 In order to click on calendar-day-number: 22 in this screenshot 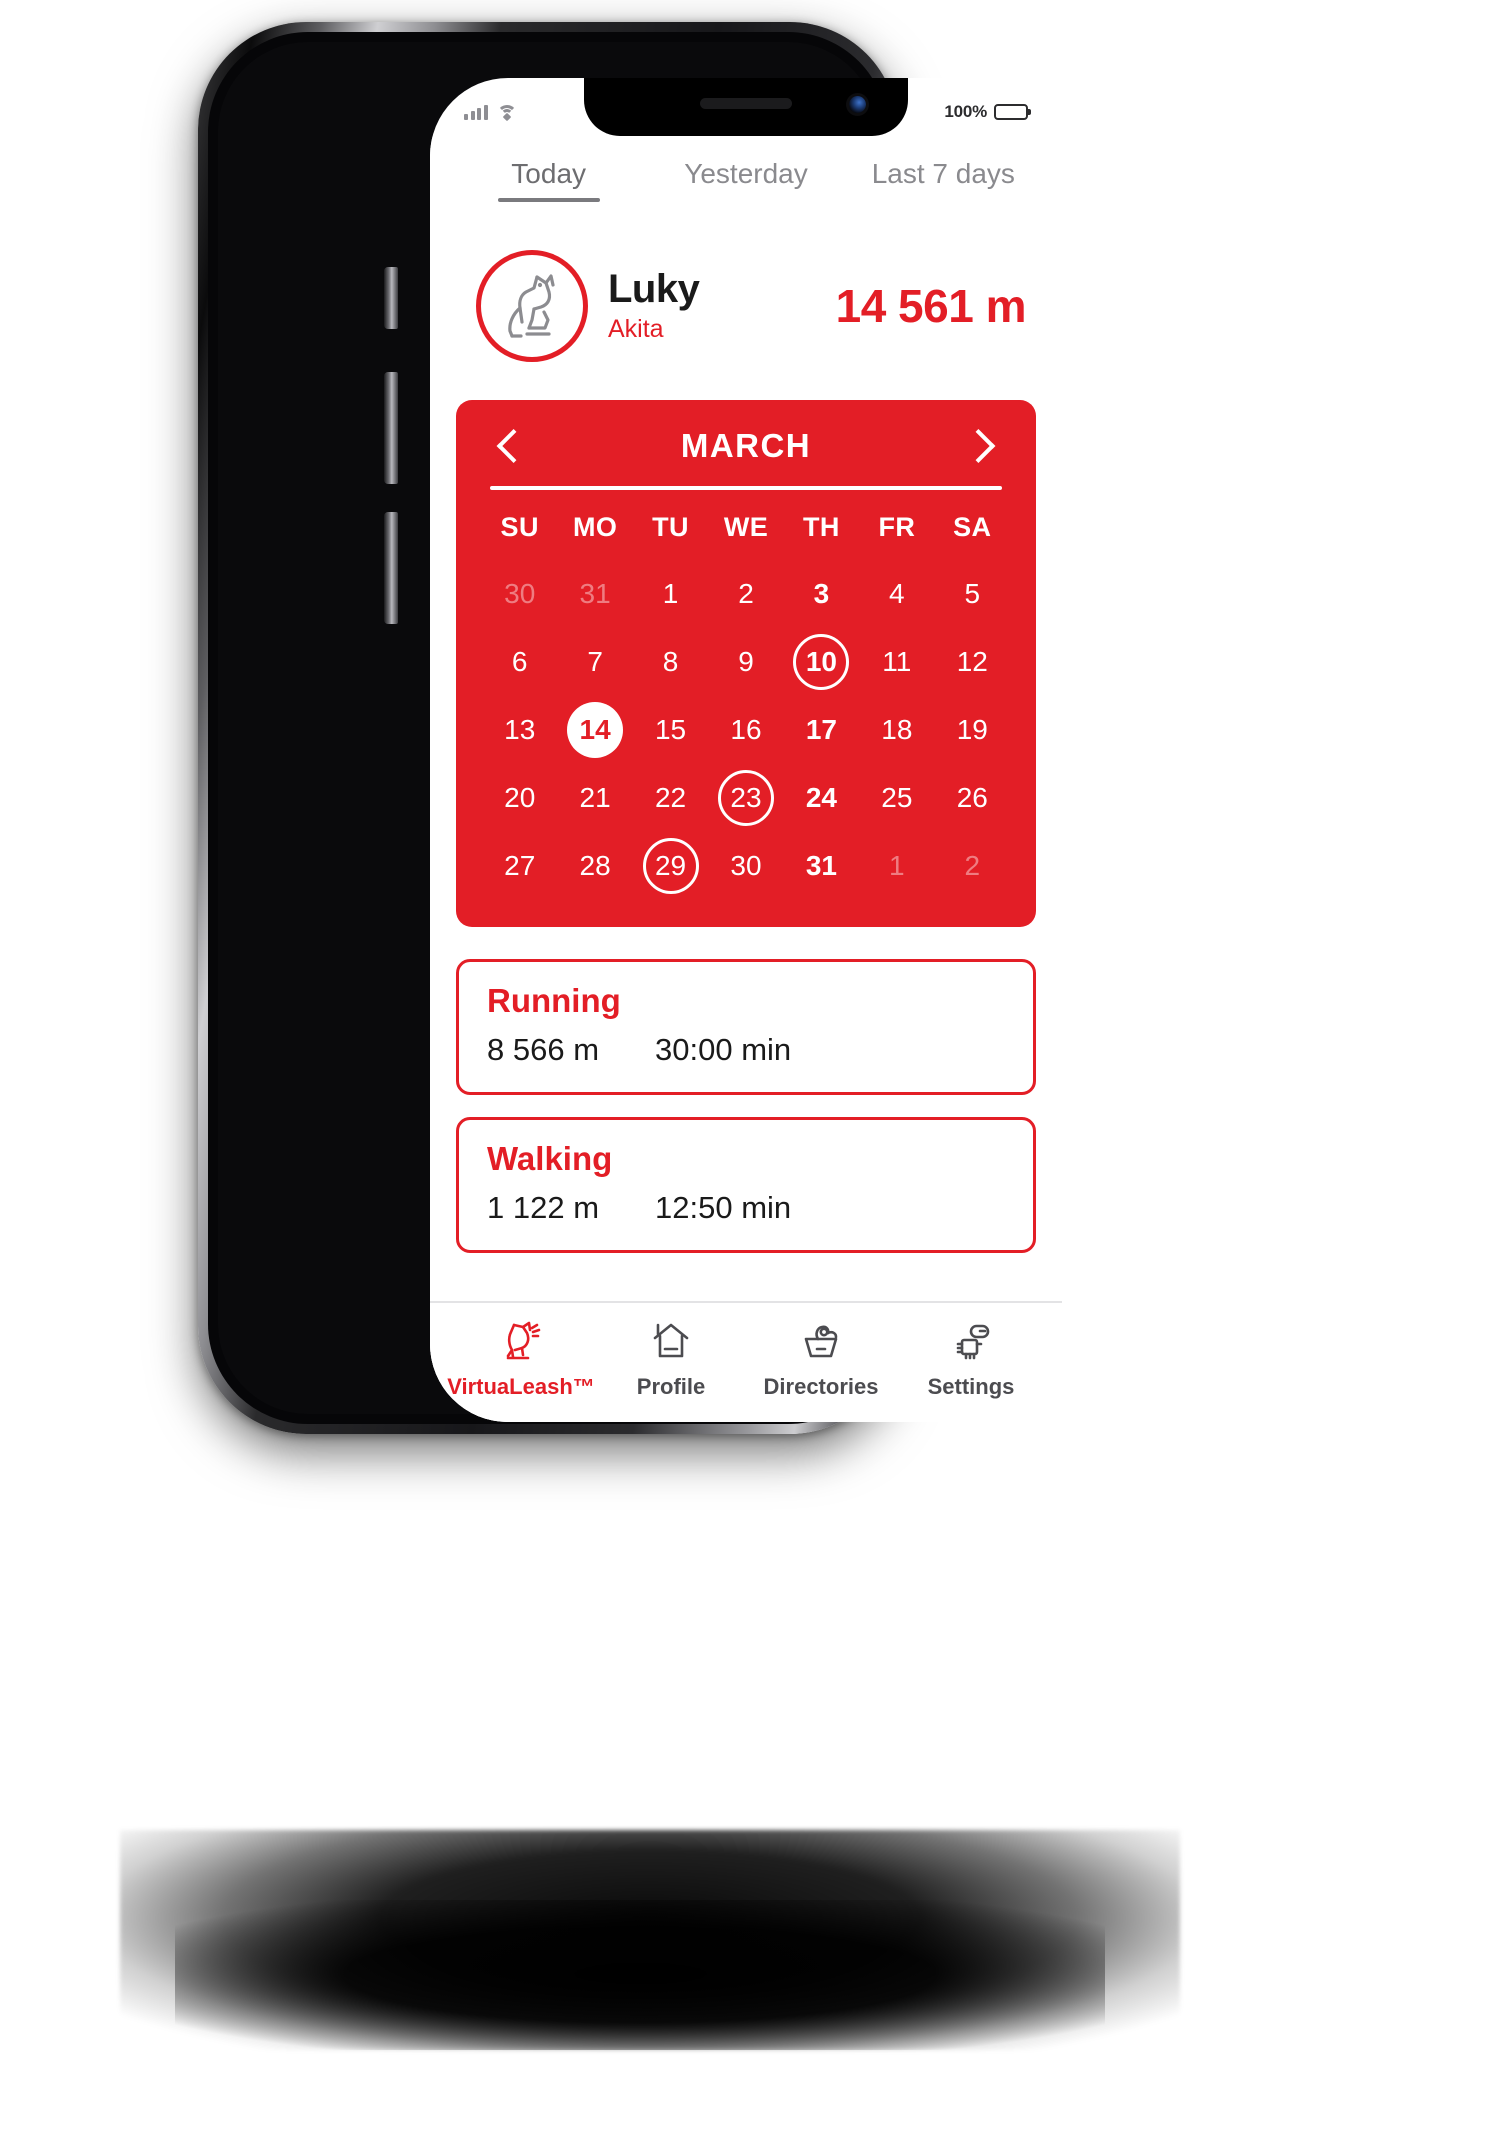, I will do `click(670, 797)`.